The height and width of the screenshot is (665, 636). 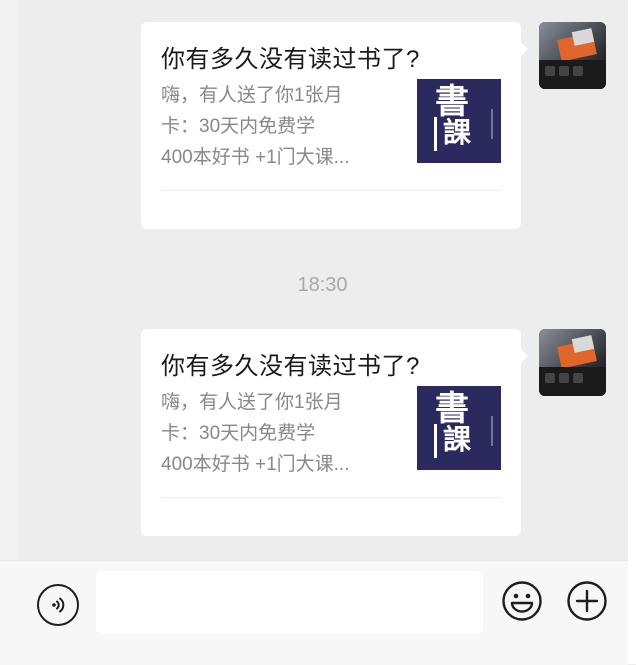 What do you see at coordinates (632, 332) in the screenshot?
I see `right-edge` at bounding box center [632, 332].